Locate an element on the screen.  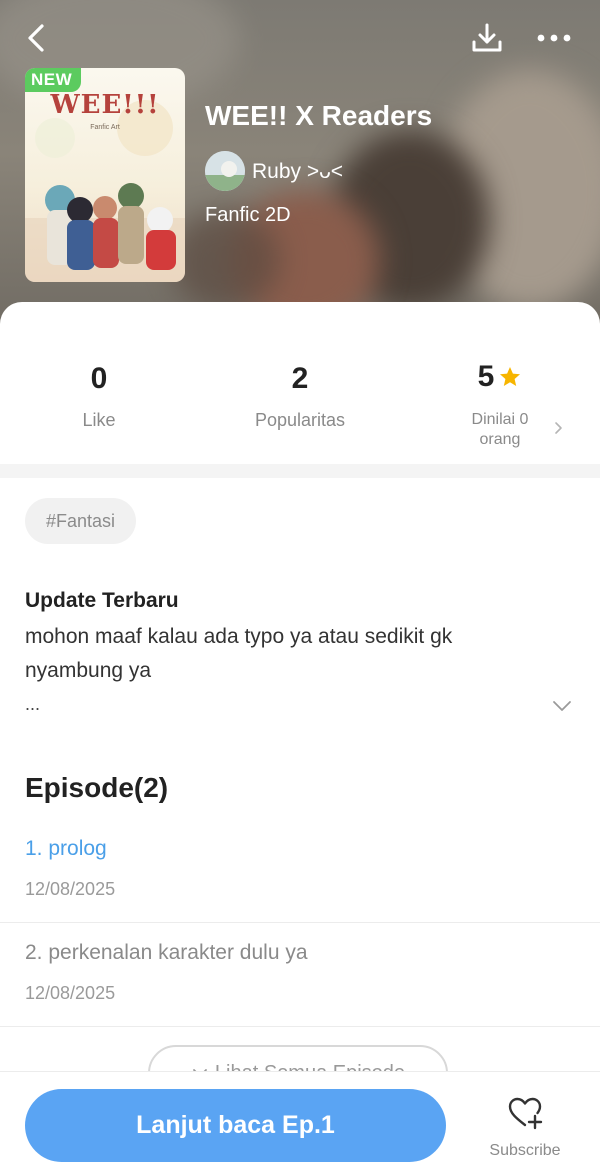
author-name: Ruby >ᴗ< is located at coordinates (297, 172).